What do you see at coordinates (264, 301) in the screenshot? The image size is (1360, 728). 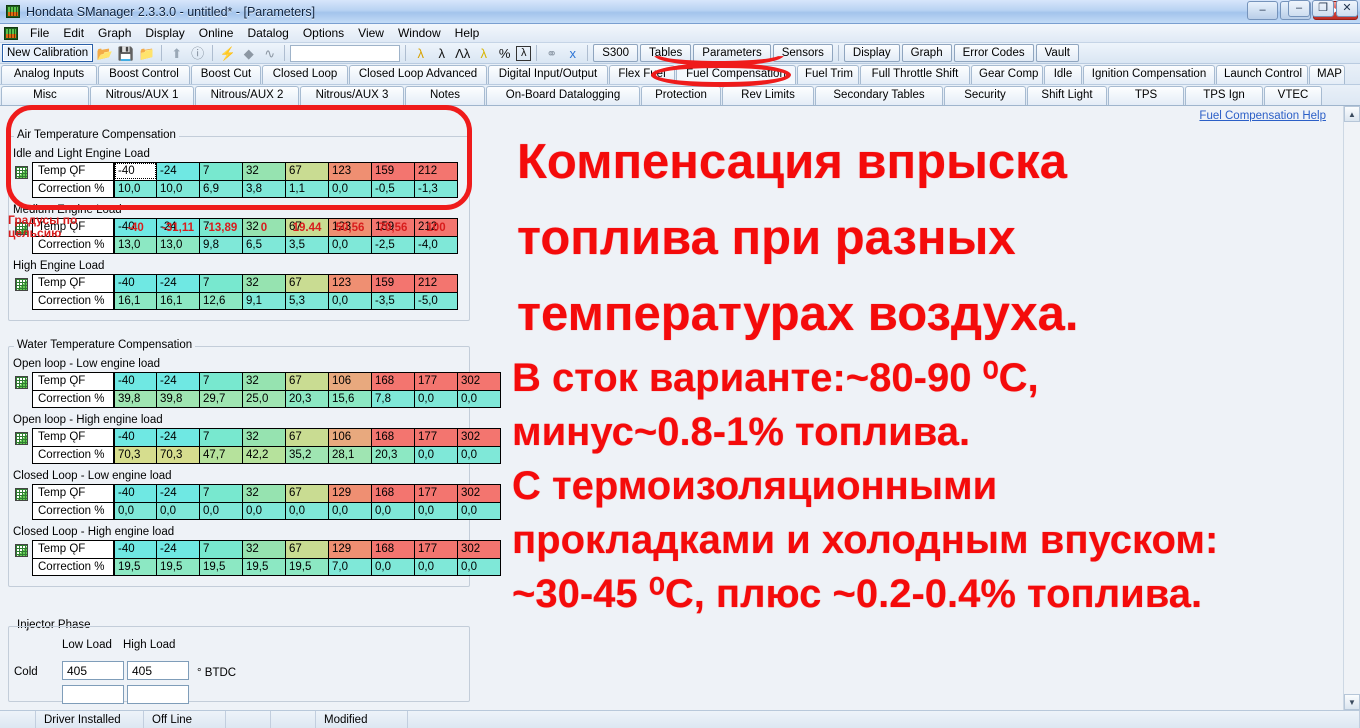 I see `table-cell: 9,1` at bounding box center [264, 301].